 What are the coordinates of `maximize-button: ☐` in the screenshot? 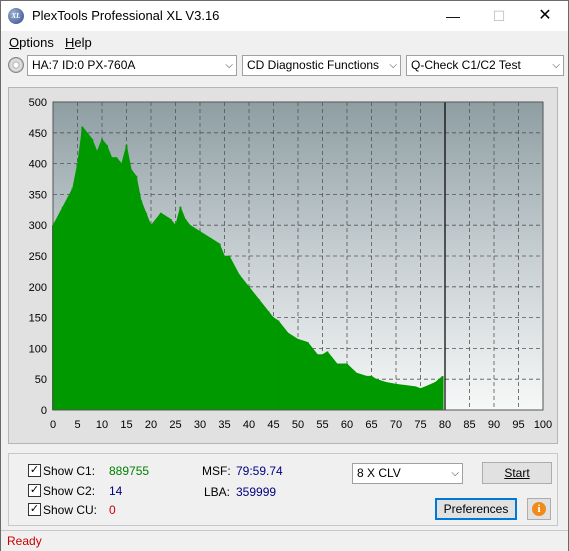 It's located at (499, 16).